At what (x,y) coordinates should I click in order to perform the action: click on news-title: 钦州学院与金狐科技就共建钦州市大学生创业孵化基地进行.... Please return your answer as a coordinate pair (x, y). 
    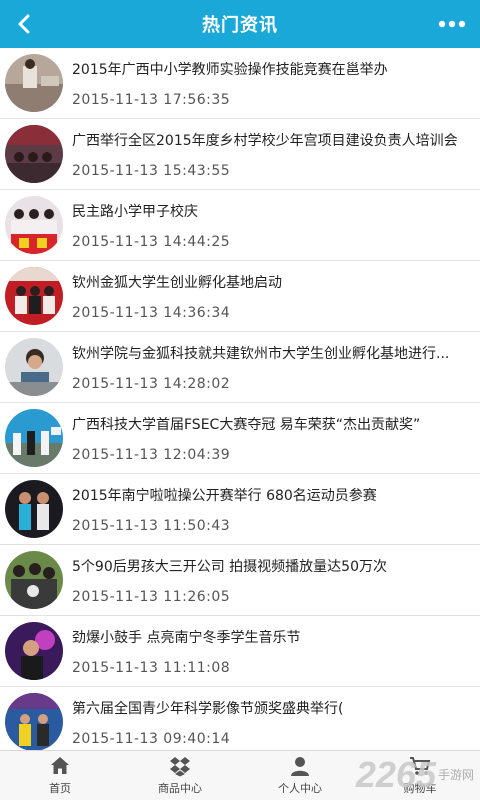
    Looking at the image, I should click on (261, 354).